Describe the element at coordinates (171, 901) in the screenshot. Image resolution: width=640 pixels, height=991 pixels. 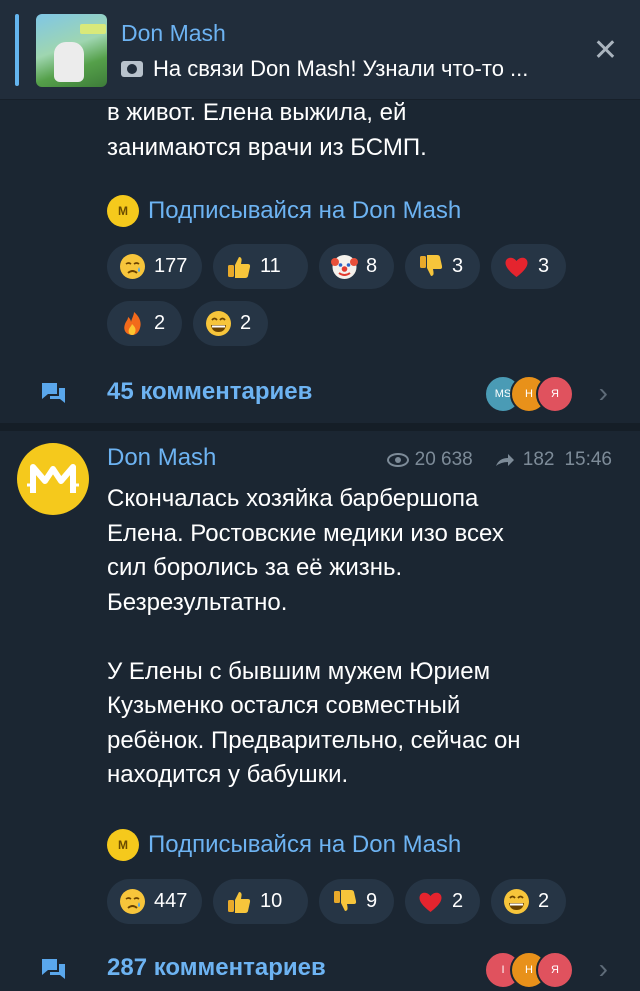
I see `reaction-count: 447` at that location.